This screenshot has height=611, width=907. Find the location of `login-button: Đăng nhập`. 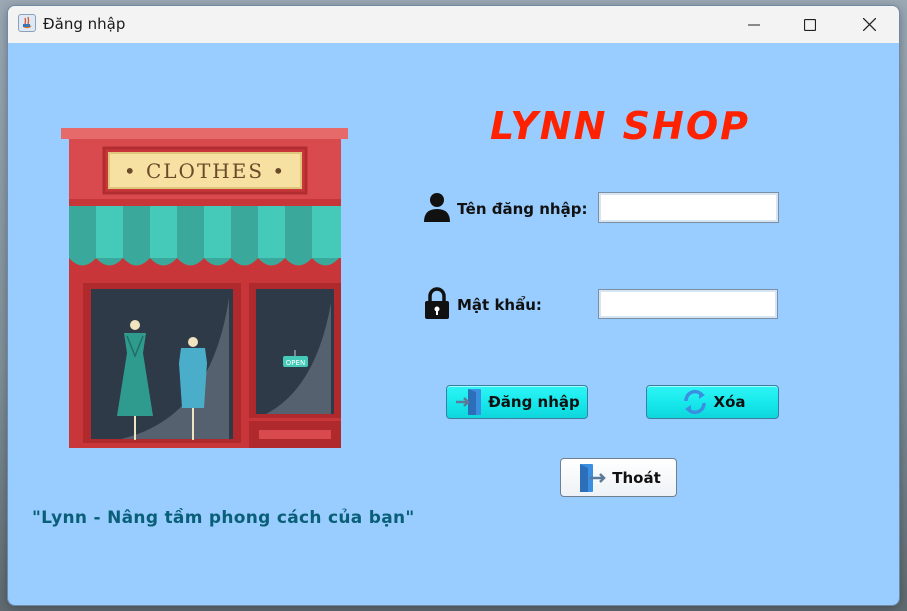

login-button: Đăng nhập is located at coordinates (517, 402).